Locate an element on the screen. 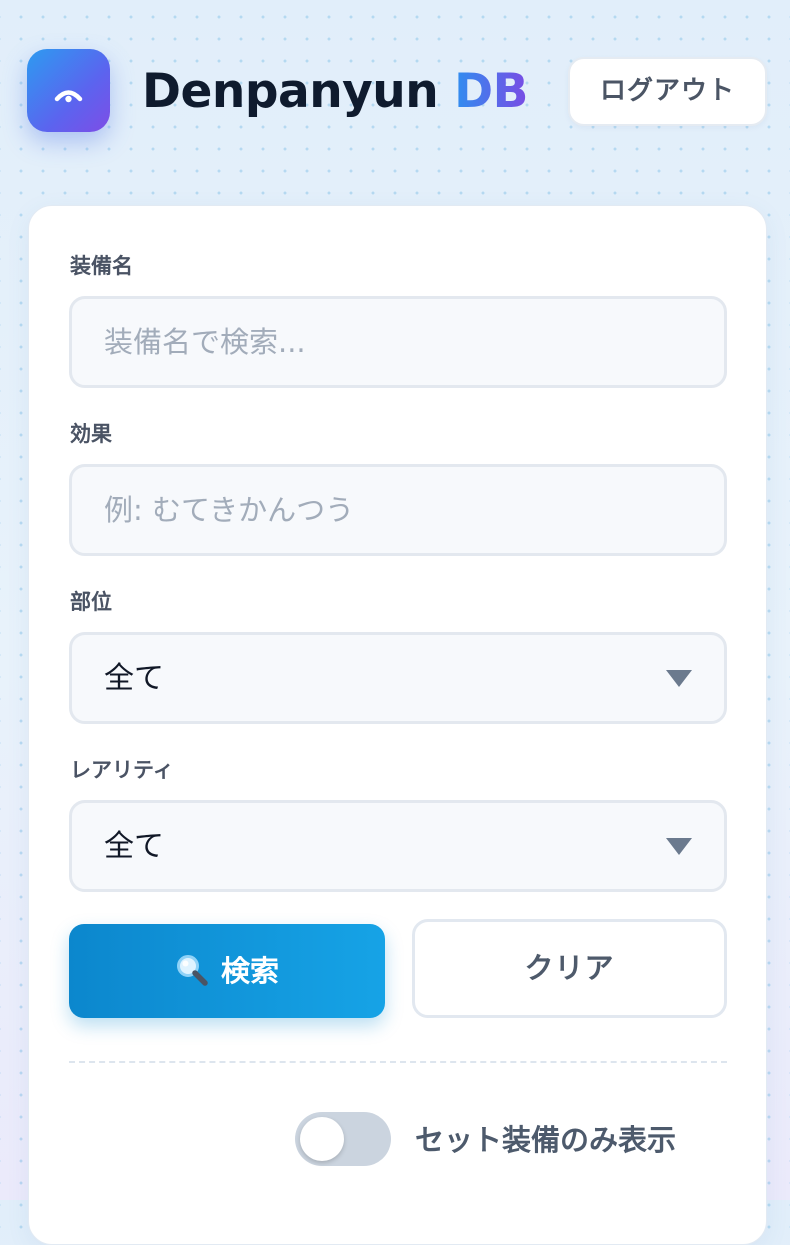 The width and height of the screenshot is (790, 1245). effect-label: 効果 is located at coordinates (91, 434).